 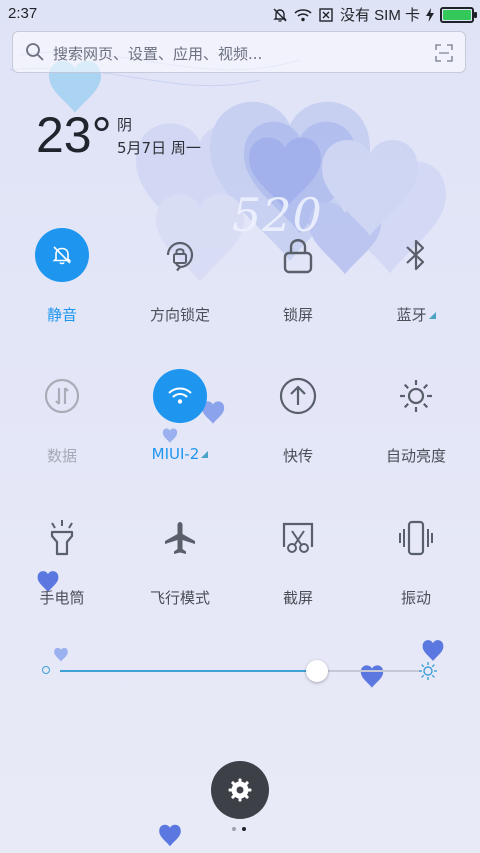 What do you see at coordinates (298, 566) in the screenshot?
I see `toggle-screenshot: 截屏` at bounding box center [298, 566].